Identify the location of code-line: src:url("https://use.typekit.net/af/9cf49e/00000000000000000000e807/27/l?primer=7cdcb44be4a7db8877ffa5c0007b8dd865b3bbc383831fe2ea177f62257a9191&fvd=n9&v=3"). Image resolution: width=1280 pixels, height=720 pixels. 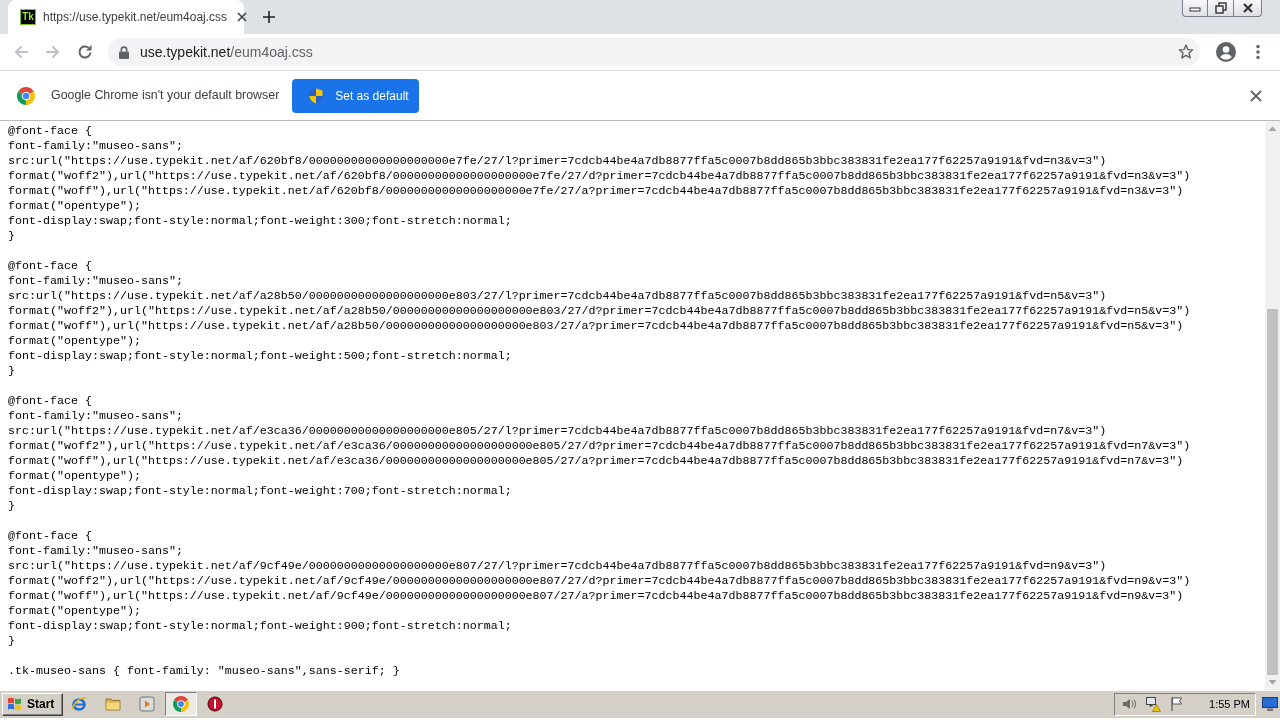
(557, 566).